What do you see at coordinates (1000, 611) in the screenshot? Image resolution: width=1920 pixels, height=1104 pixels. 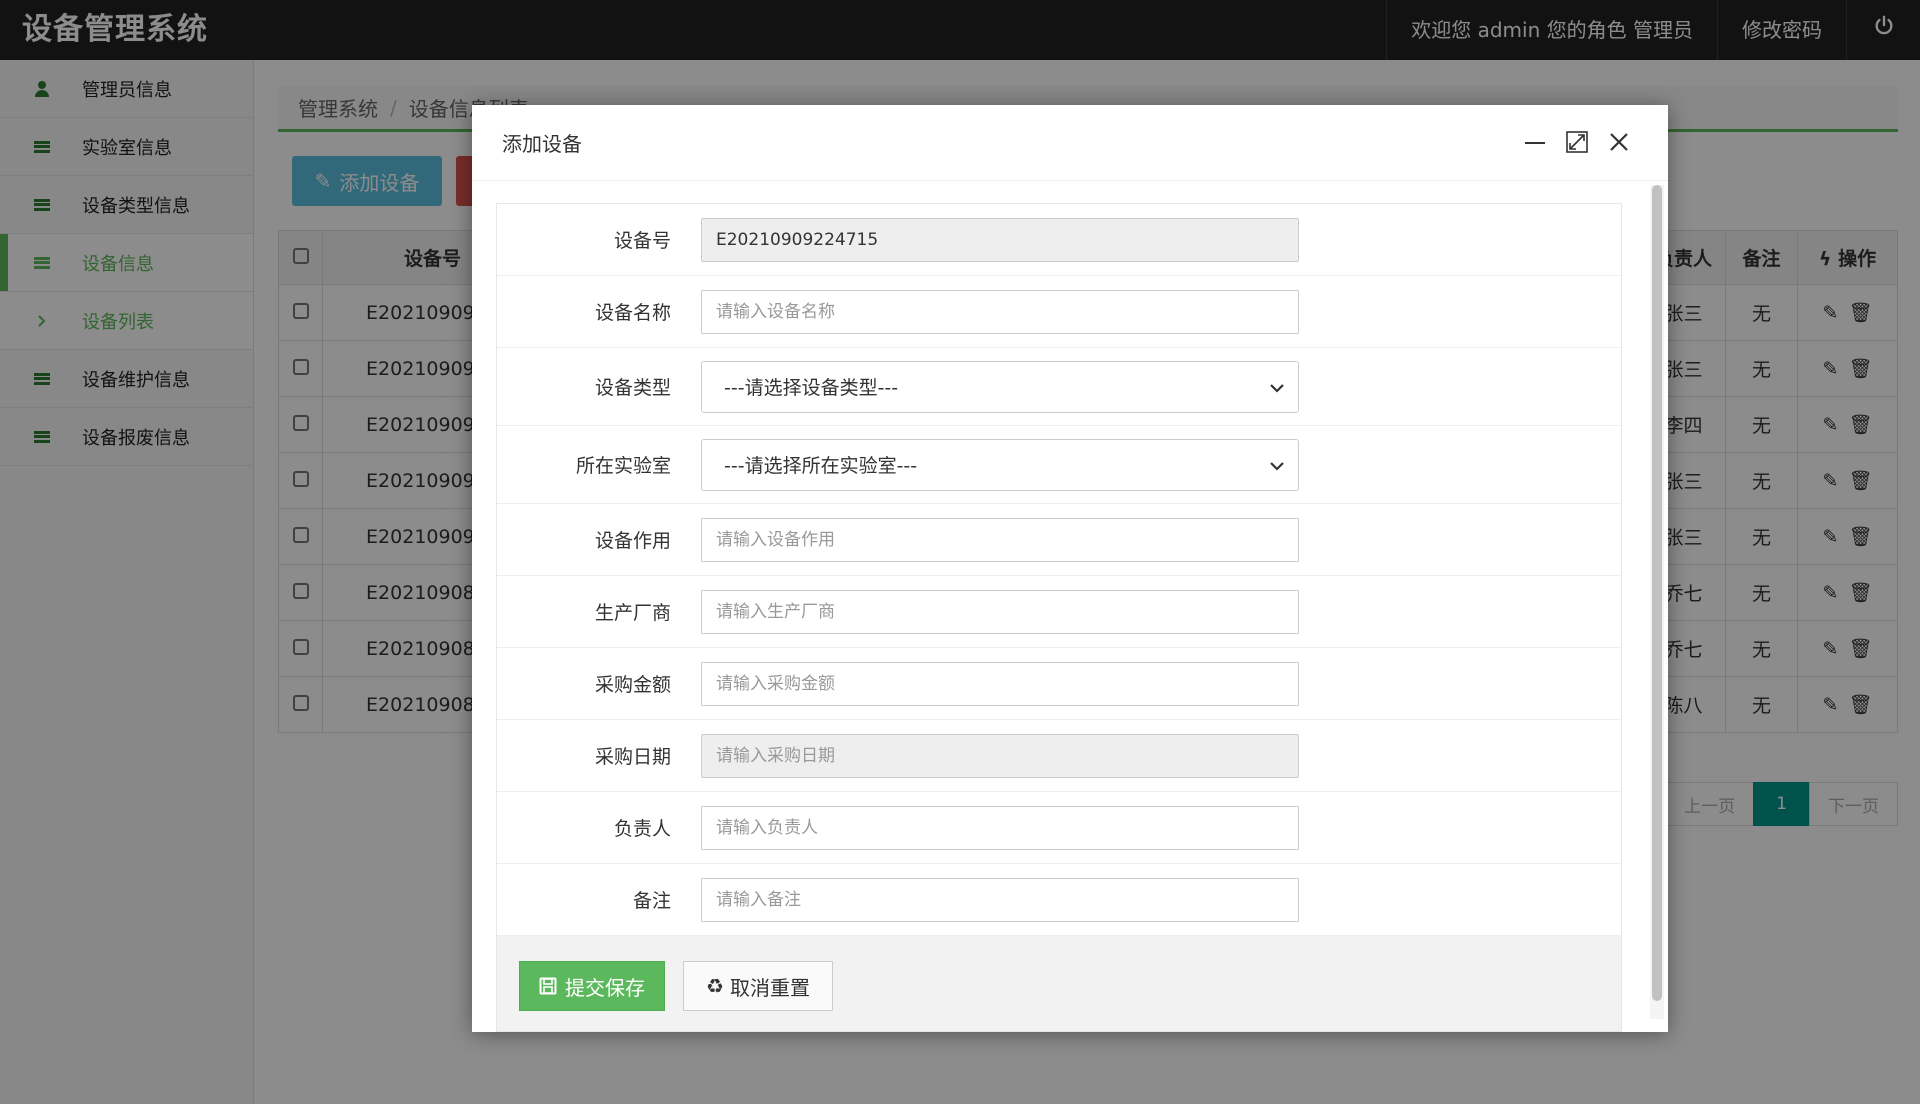 I see `manufacturer-field` at bounding box center [1000, 611].